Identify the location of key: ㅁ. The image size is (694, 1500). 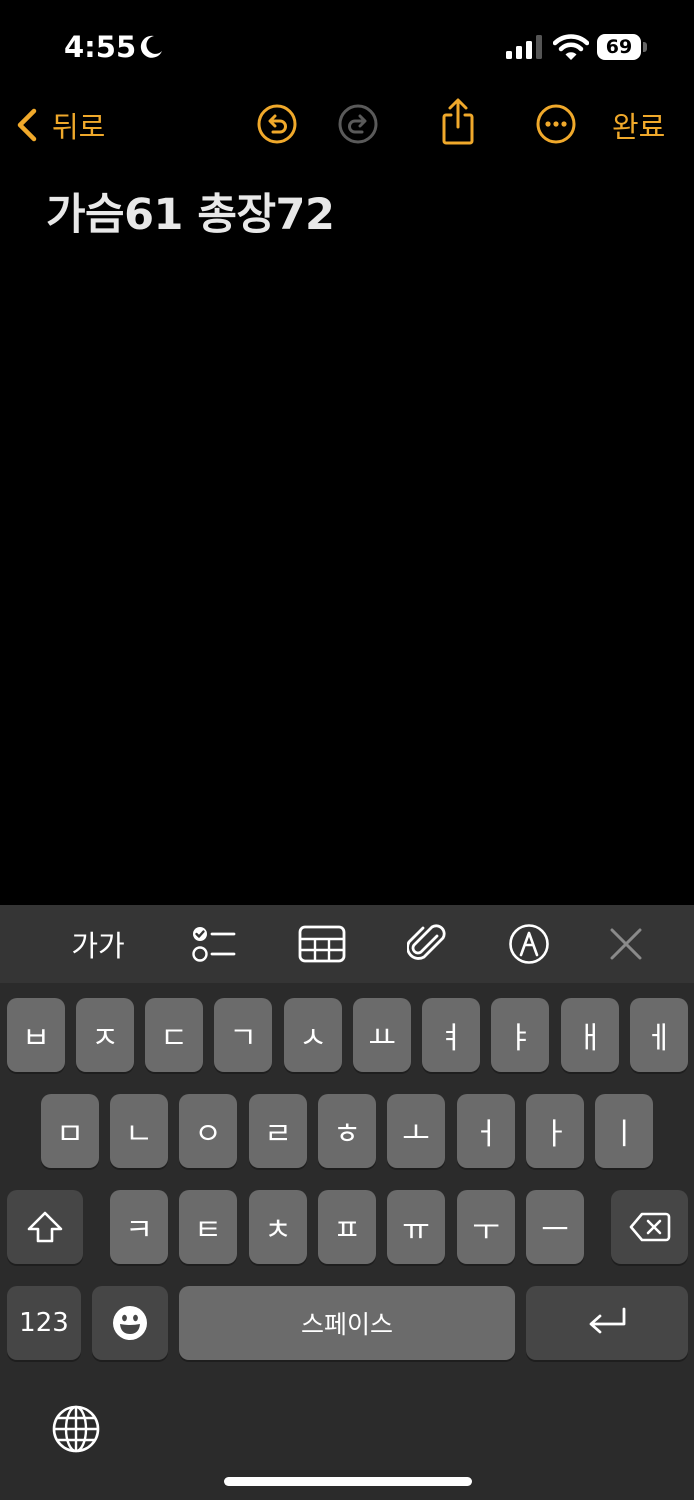
(70, 1131).